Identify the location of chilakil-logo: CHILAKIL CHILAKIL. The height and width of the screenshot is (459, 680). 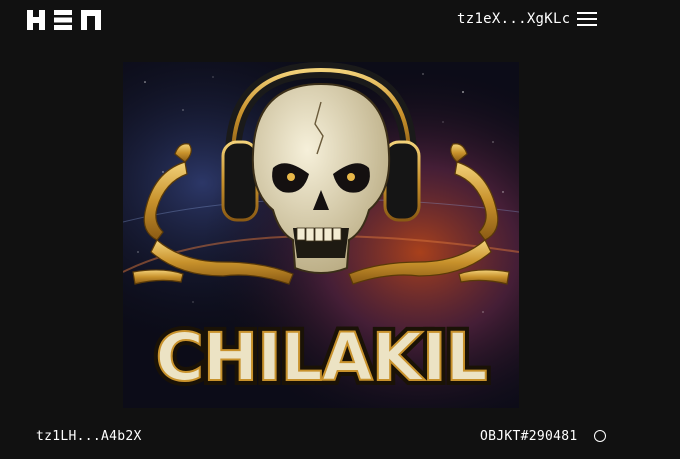
(321, 357).